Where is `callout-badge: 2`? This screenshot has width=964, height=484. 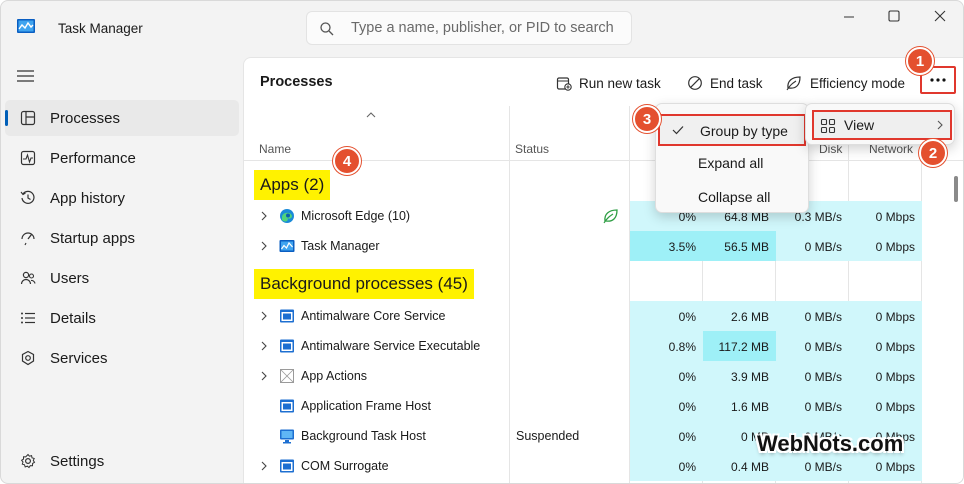 callout-badge: 2 is located at coordinates (933, 153).